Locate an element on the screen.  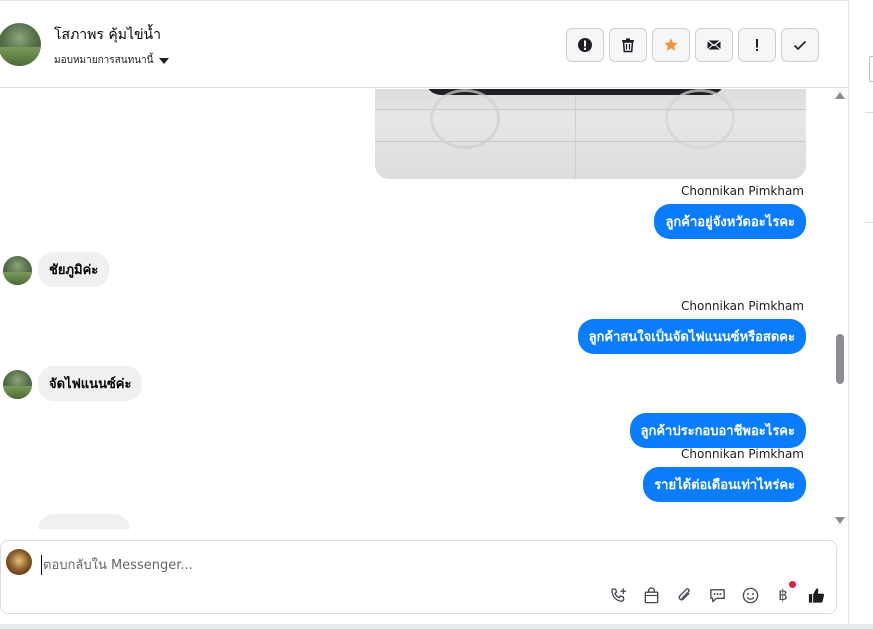
checkmark-icon is located at coordinates (800, 45).